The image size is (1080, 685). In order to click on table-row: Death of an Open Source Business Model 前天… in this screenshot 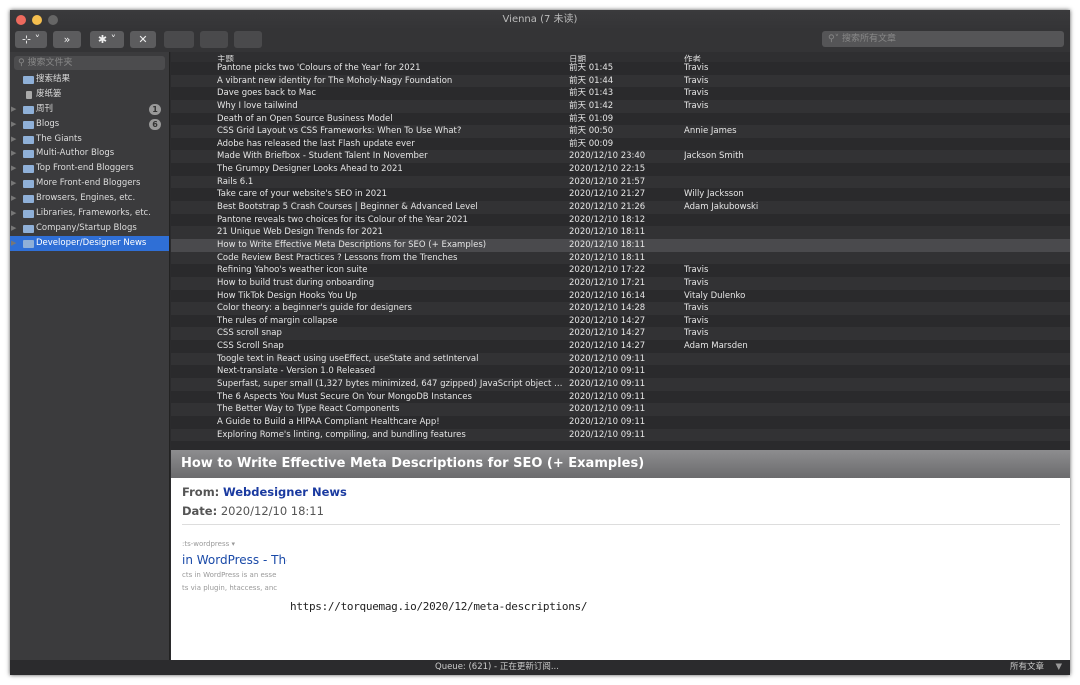, I will do `click(620, 119)`.